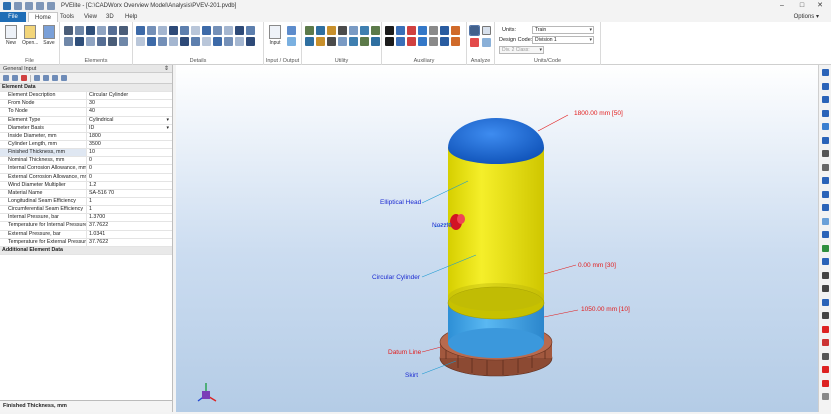 Image resolution: width=831 pixels, height=414 pixels. Describe the element at coordinates (11, 35) in the screenshot. I see `new-button: New` at that location.